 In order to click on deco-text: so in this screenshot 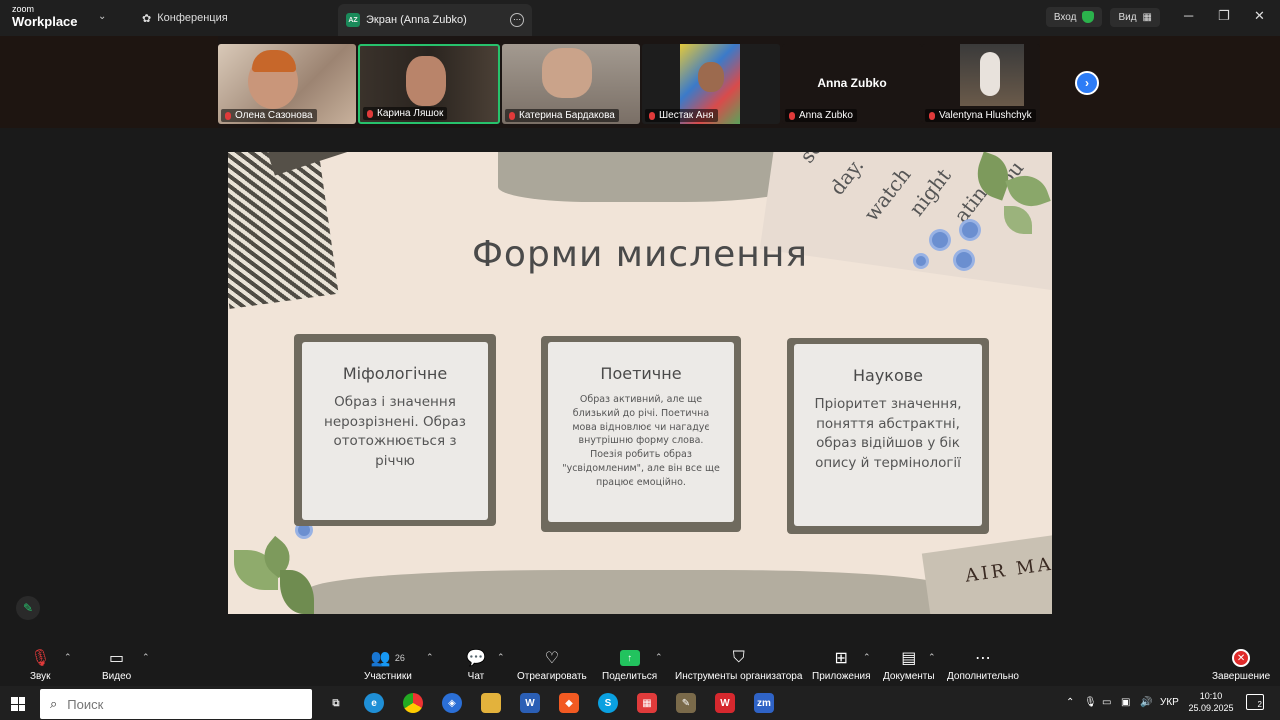, I will do `click(811, 159)`.